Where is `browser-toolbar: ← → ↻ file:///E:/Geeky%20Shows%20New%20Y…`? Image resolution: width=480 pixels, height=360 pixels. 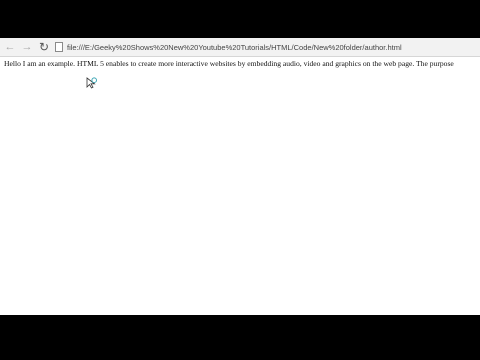 browser-toolbar: ← → ↻ file:///E:/Geeky%20Shows%20New%20Y… is located at coordinates (240, 47).